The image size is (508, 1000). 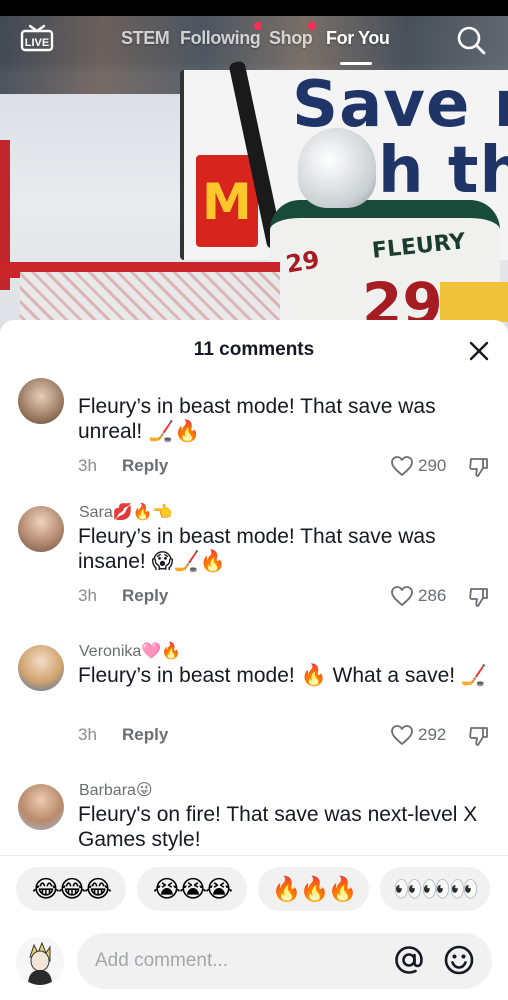 What do you see at coordinates (258, 26) in the screenshot?
I see `following-notification-dot` at bounding box center [258, 26].